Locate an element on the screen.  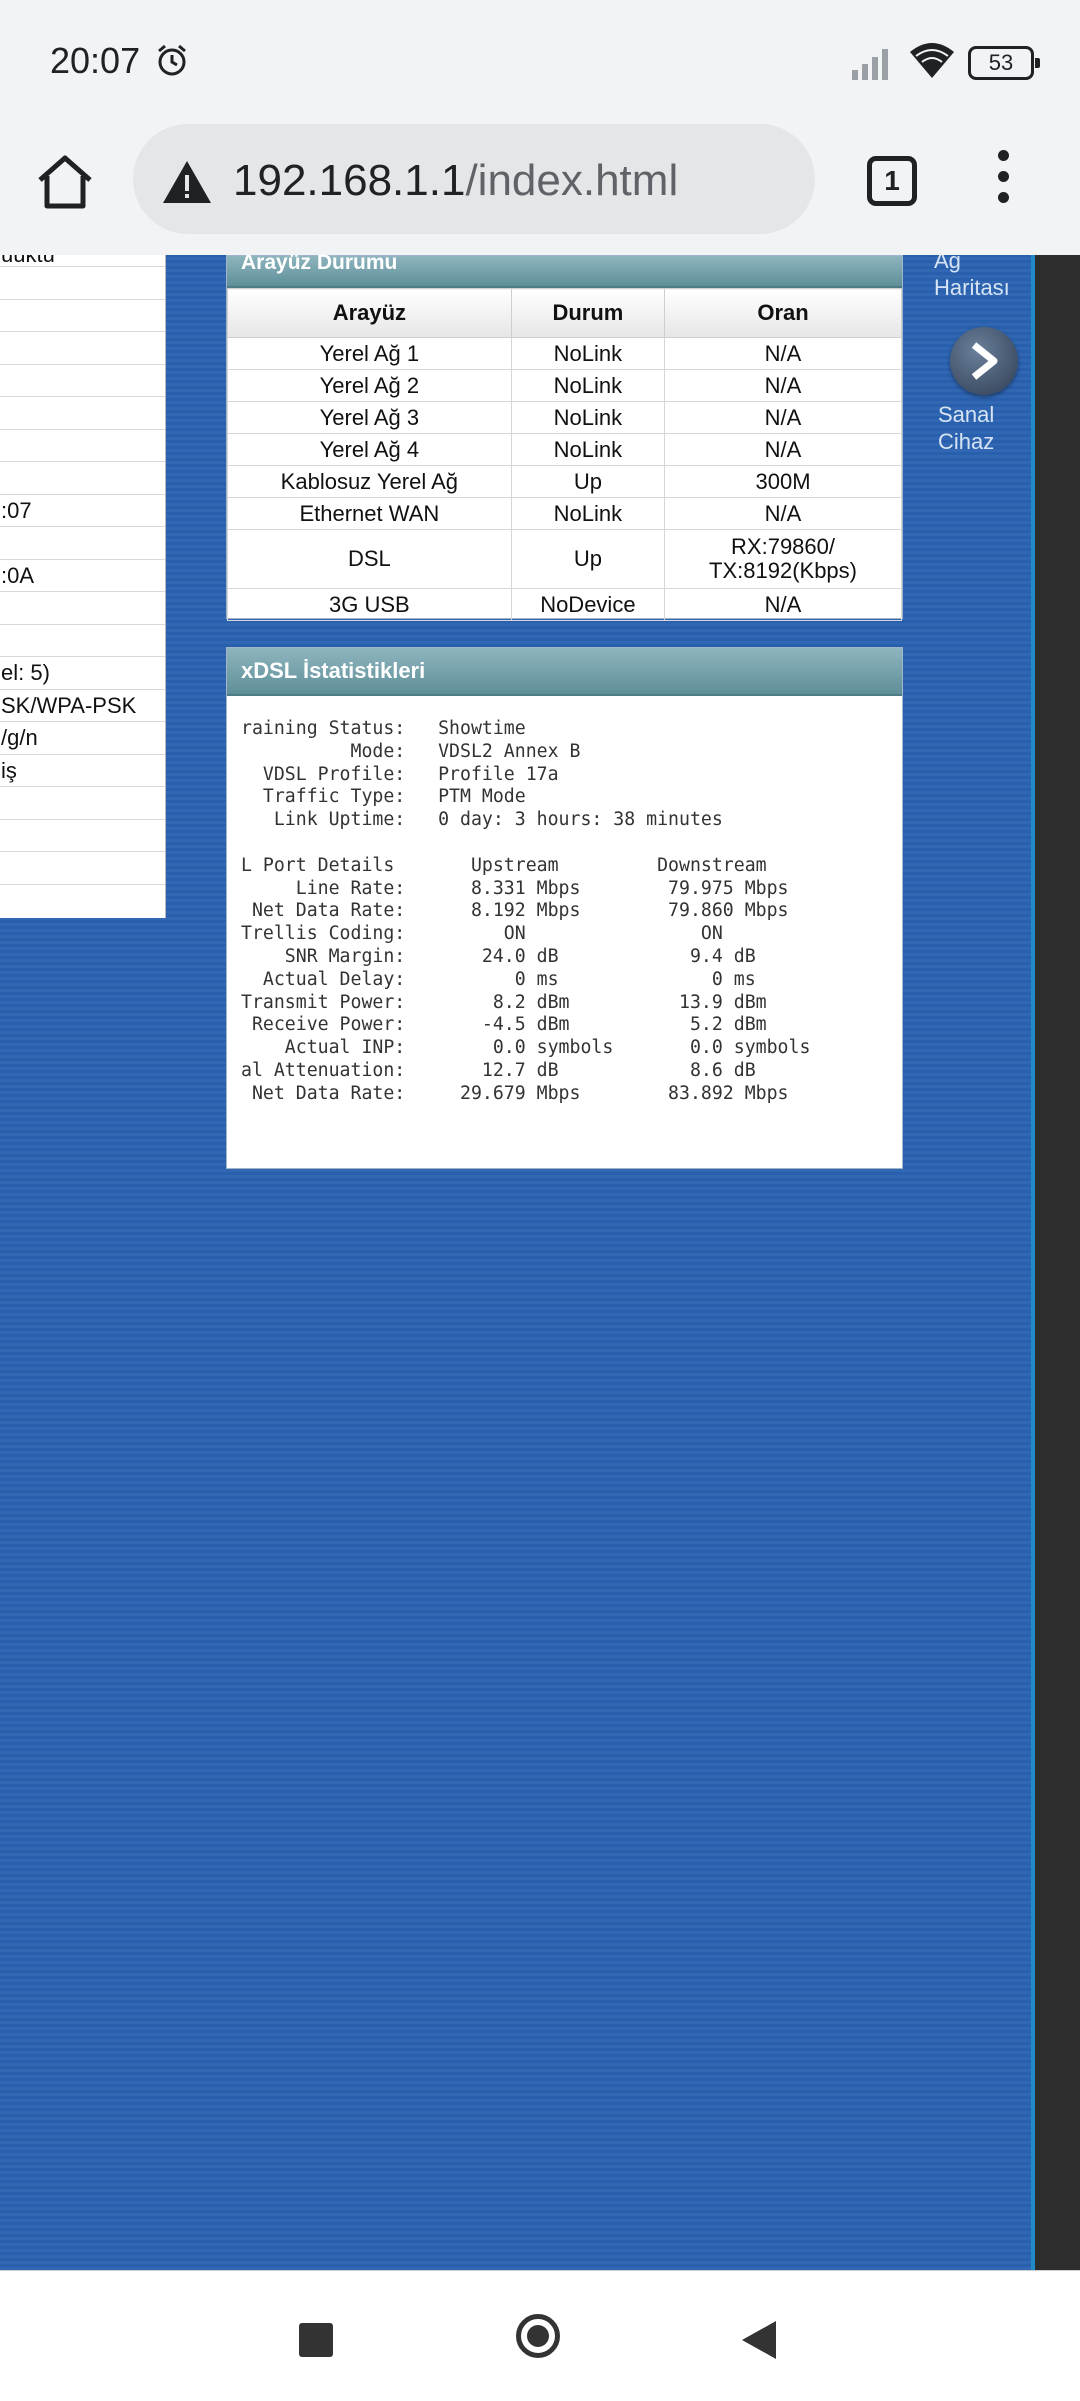
device-info-panel: uuktu :07 :0A el: 5)SK/WPA-PSK/g/niş is located at coordinates (83, 586).